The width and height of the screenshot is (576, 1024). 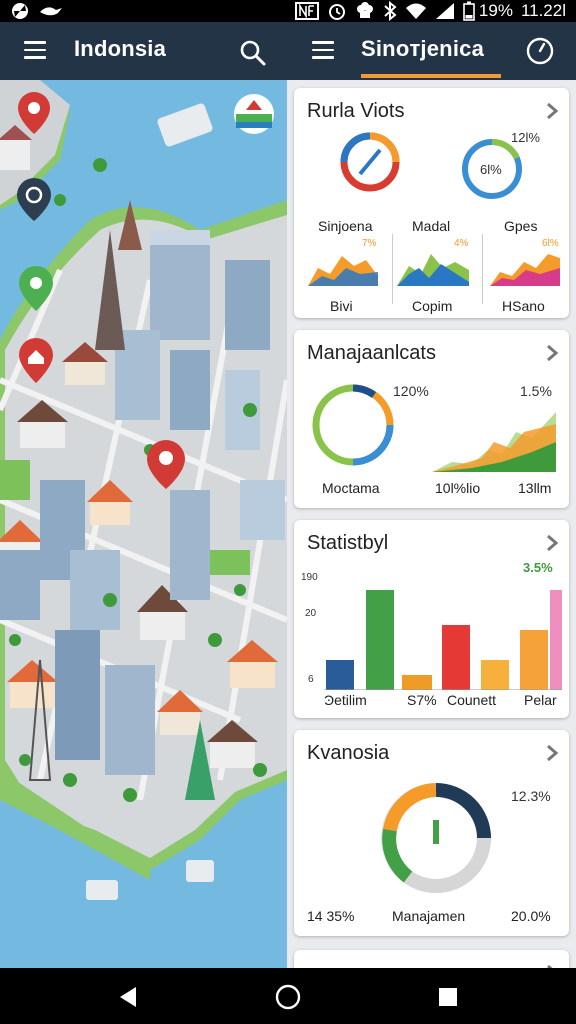 What do you see at coordinates (336, 12) in the screenshot?
I see `alarm-icon` at bounding box center [336, 12].